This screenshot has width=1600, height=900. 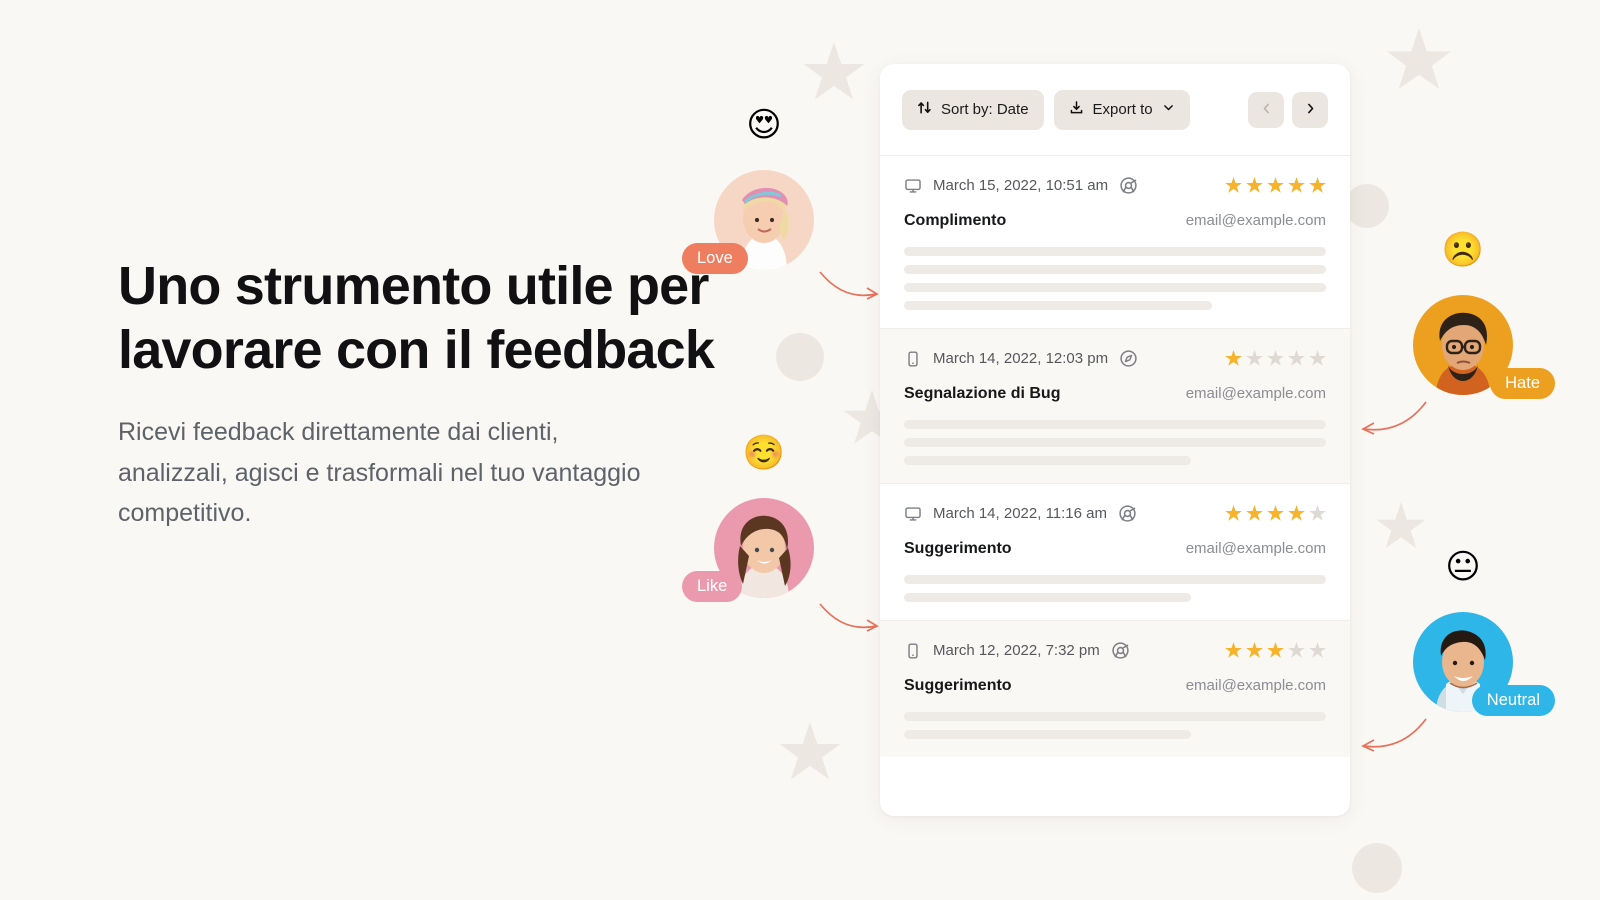 I want to click on feedback-date: March 14, 2022, 11:16 am, so click(x=1020, y=513).